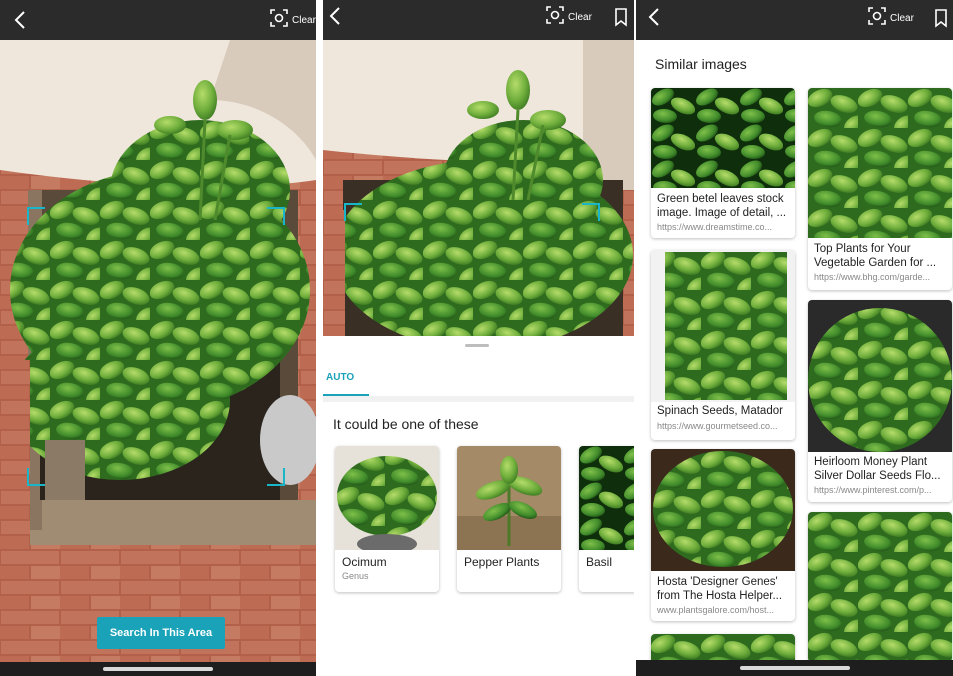  I want to click on crop-corner-bottom-right, so click(276, 477).